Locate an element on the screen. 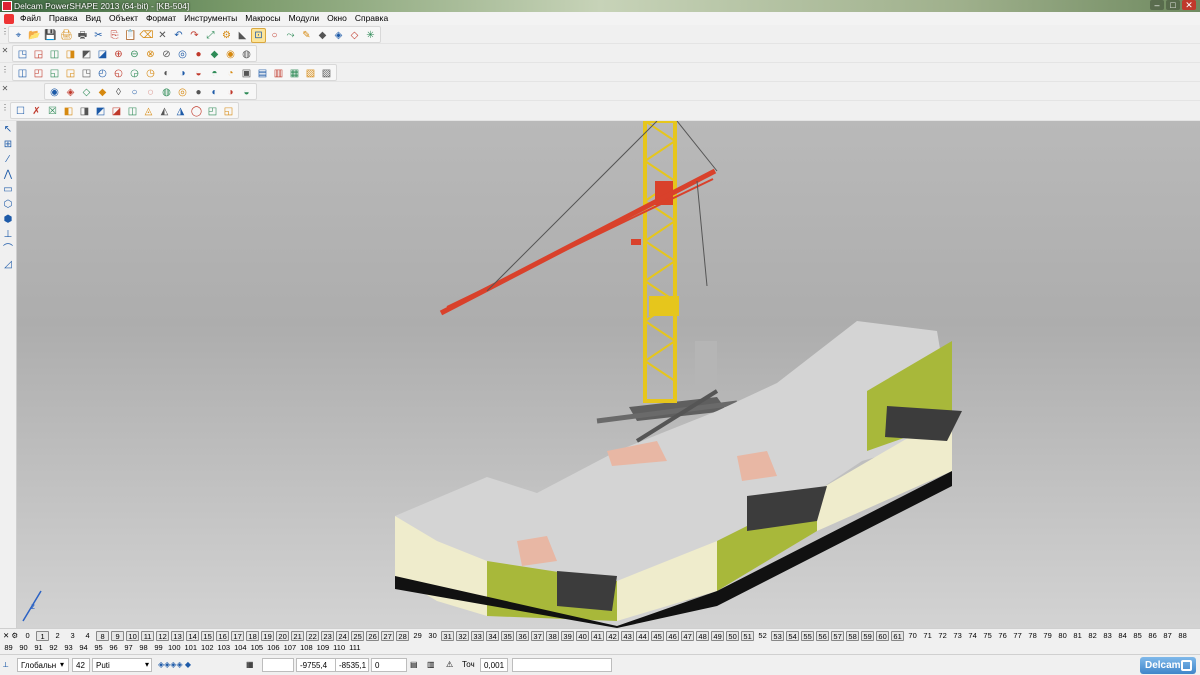 The height and width of the screenshot is (675, 1200). workplane-icon: ⟂ is located at coordinates (9, 665).